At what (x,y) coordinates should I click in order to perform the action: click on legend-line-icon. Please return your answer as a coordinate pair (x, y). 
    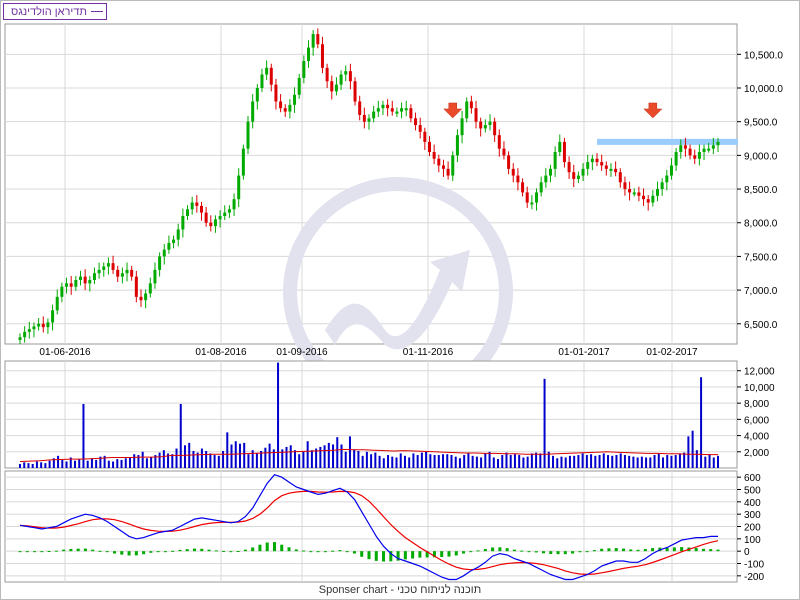
    Looking at the image, I should click on (97, 11).